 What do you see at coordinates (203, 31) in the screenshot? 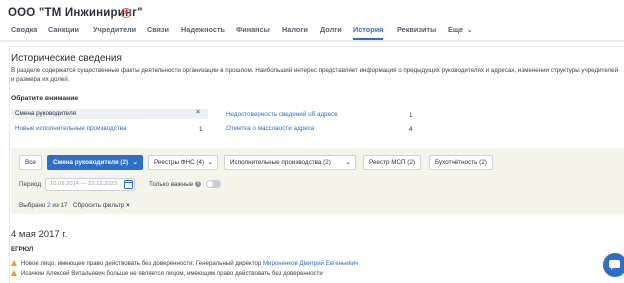
I see `tab-reliability: Надежность` at bounding box center [203, 31].